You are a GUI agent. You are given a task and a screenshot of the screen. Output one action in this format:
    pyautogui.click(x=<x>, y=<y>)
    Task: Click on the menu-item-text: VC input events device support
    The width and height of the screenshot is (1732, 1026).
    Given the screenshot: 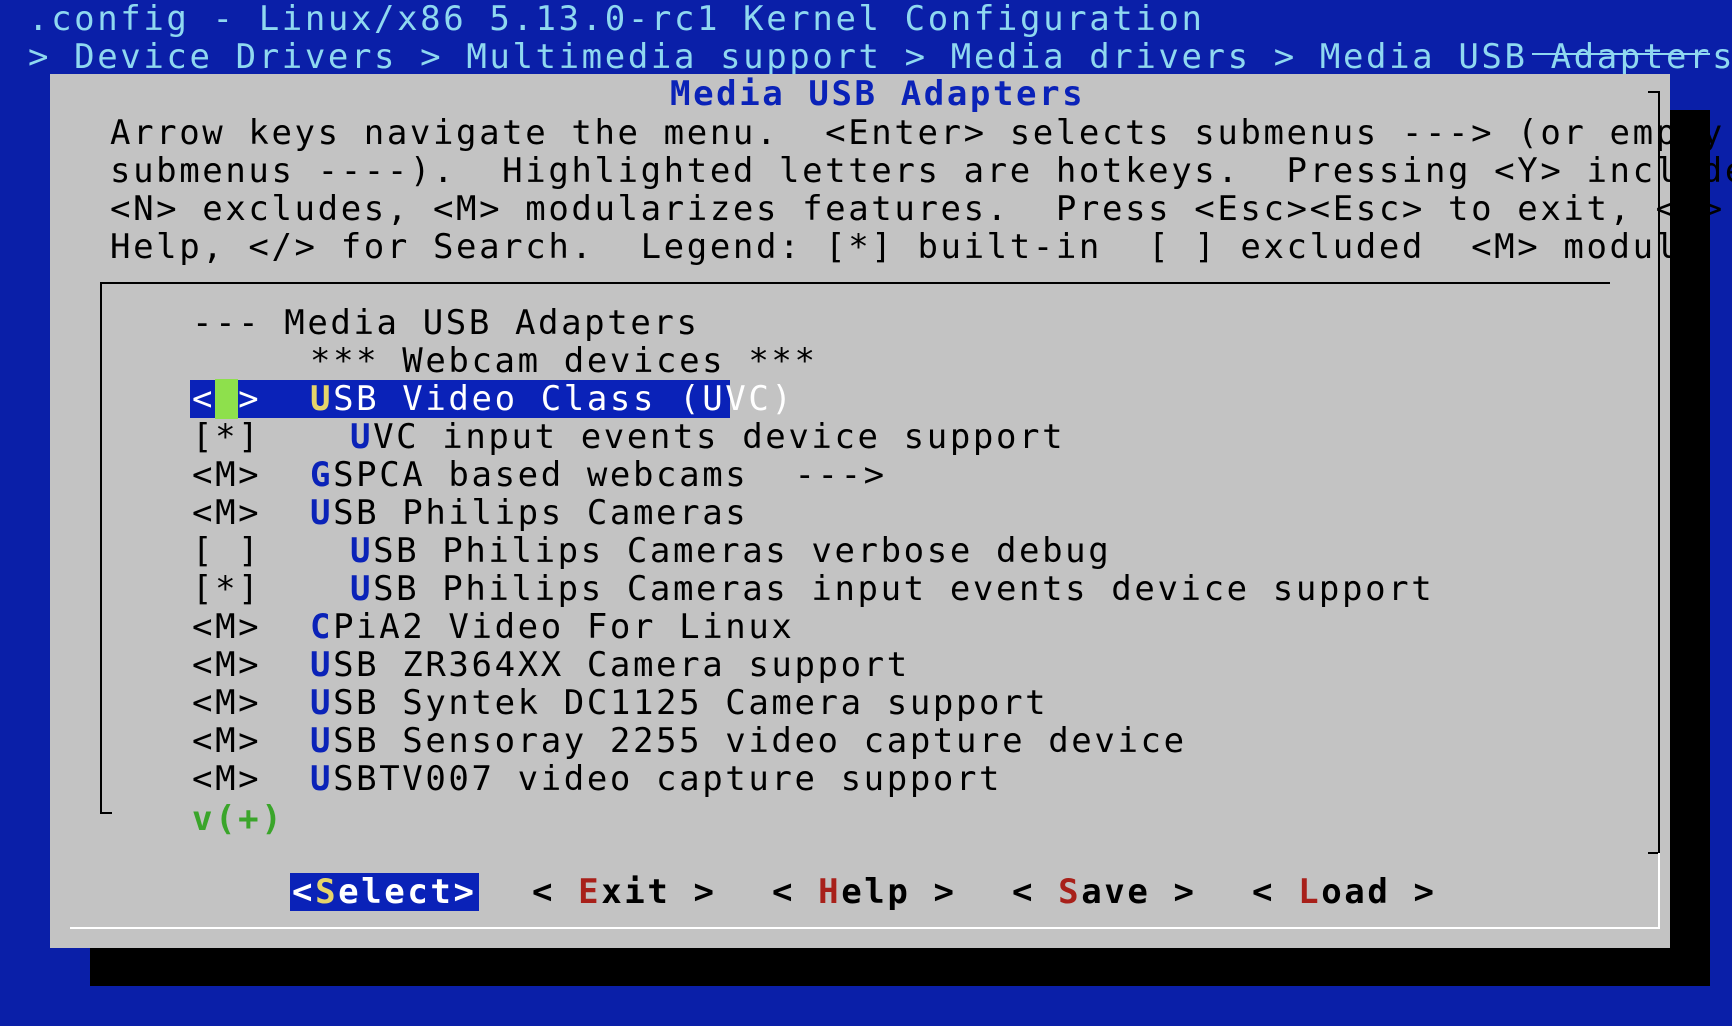 What is the action you would take?
    pyautogui.click(x=719, y=437)
    